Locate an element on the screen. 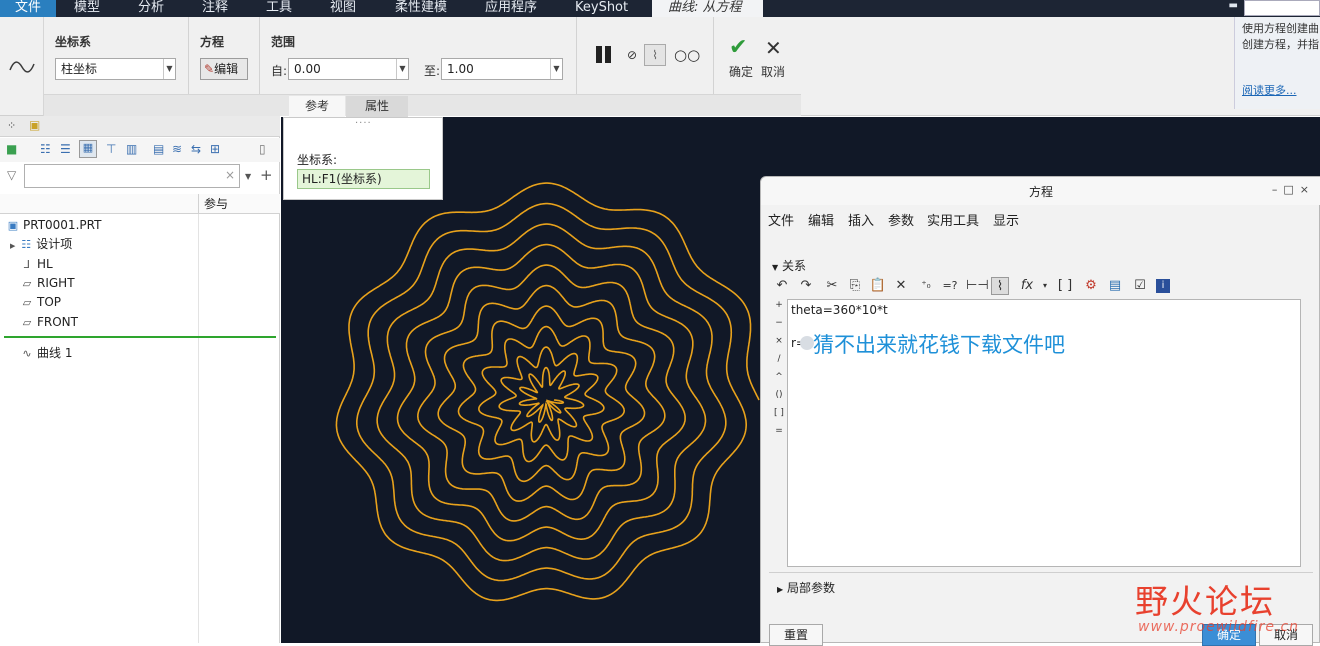 The image size is (1320, 646). op-parentheses: () is located at coordinates (779, 395).